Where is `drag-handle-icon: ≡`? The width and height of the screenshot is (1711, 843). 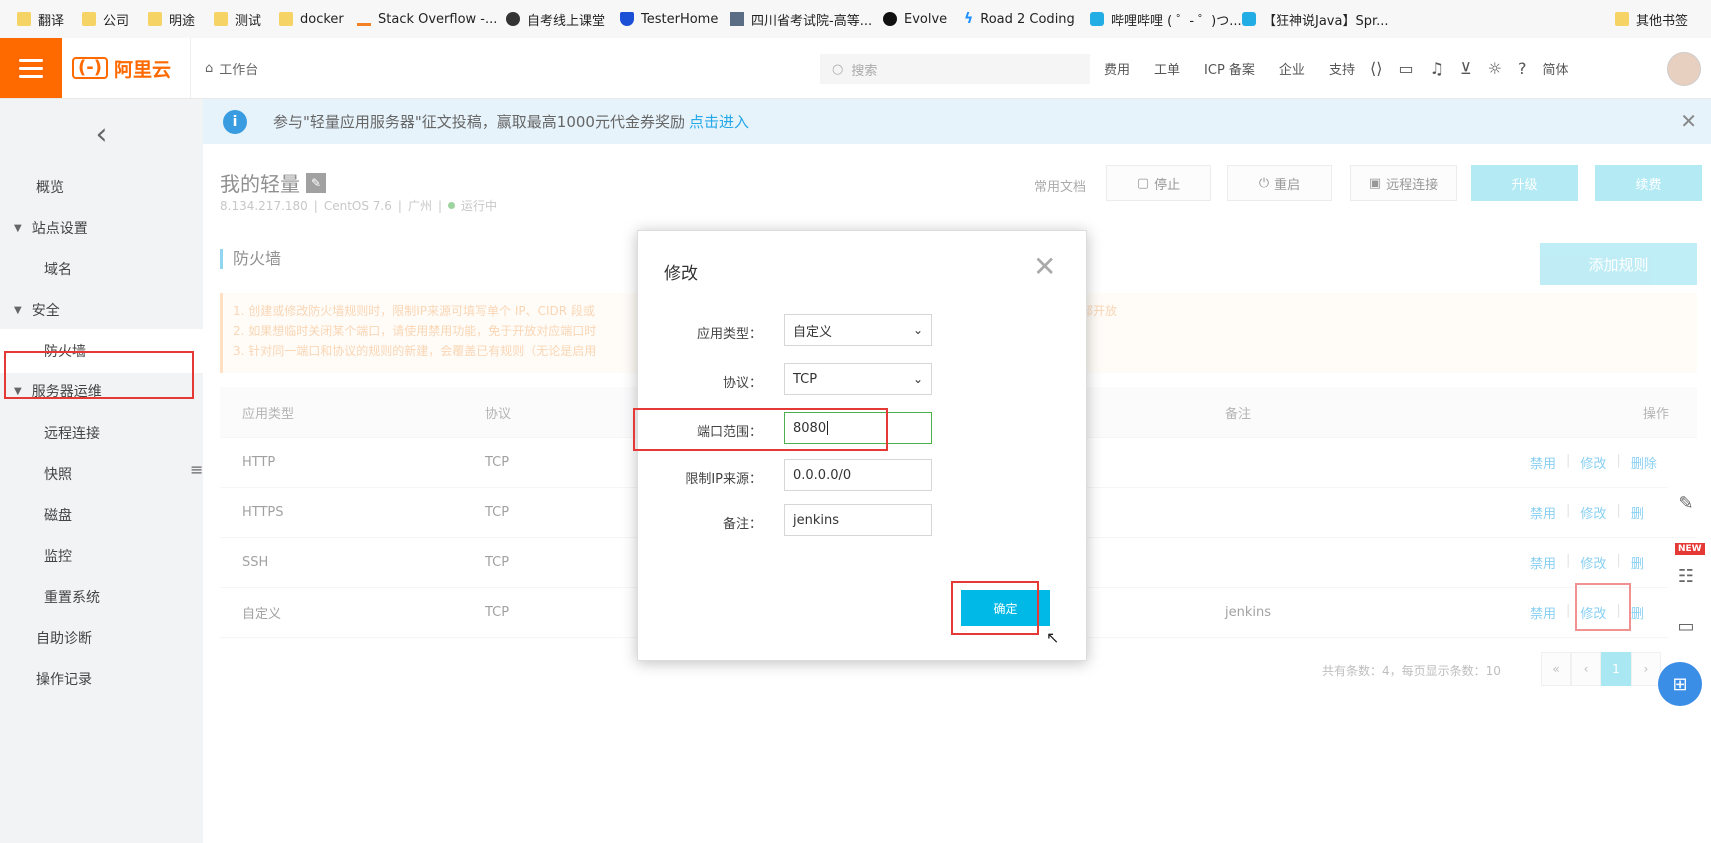 drag-handle-icon: ≡ is located at coordinates (196, 469).